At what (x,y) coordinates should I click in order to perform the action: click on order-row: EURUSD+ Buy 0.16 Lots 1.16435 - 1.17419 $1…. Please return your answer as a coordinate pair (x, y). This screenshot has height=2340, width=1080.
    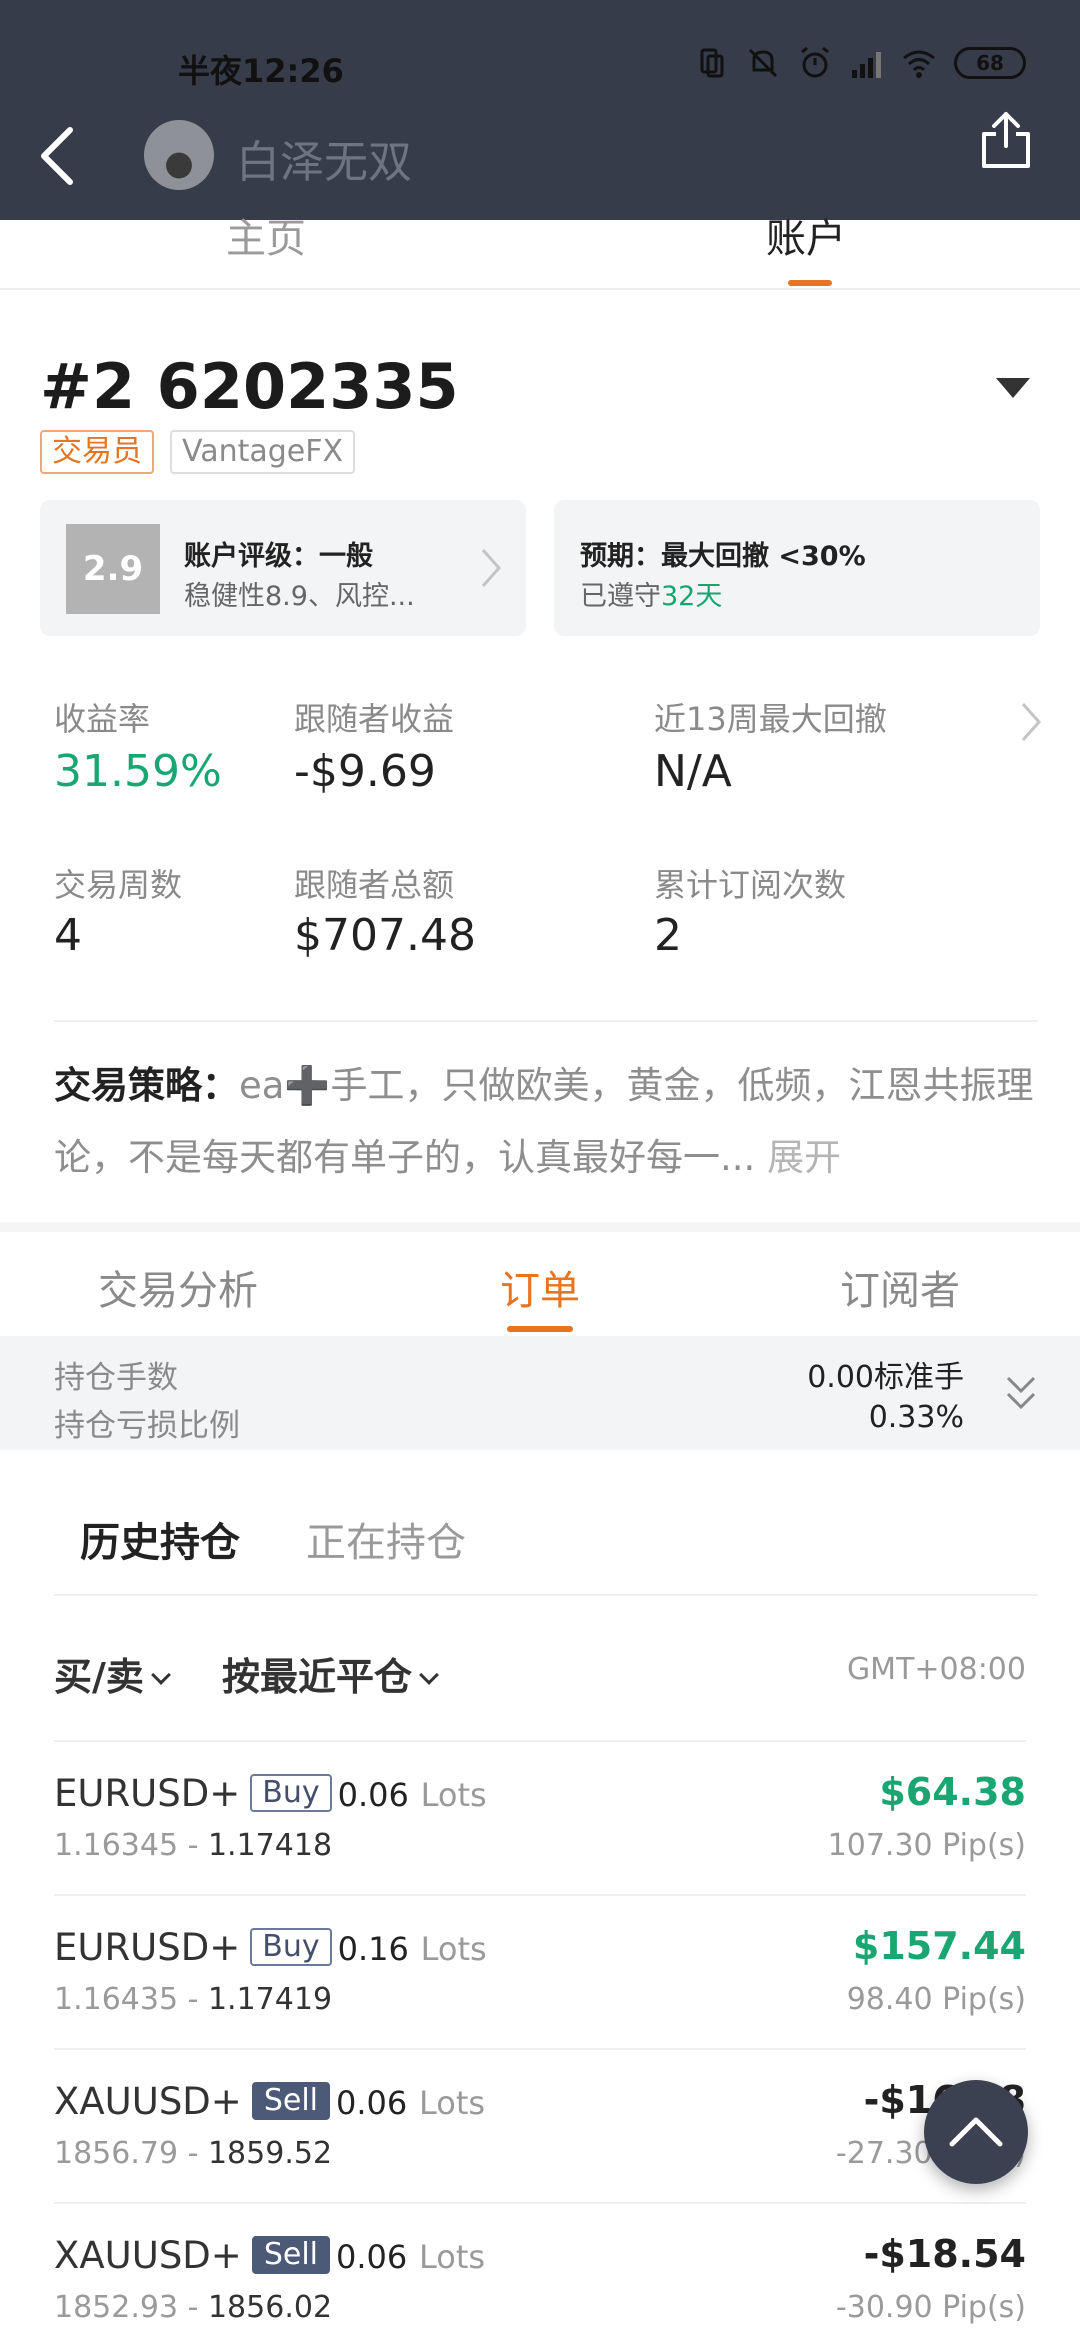
    Looking at the image, I should click on (540, 1971).